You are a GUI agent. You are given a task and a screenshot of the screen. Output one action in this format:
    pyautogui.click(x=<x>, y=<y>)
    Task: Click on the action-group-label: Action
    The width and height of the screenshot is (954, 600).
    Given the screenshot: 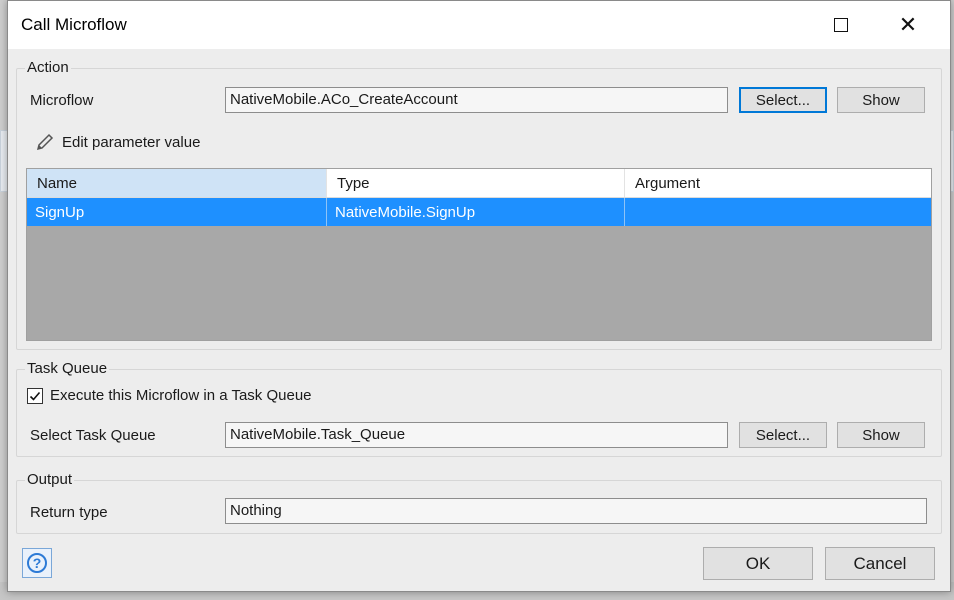 What is the action you would take?
    pyautogui.click(x=48, y=67)
    